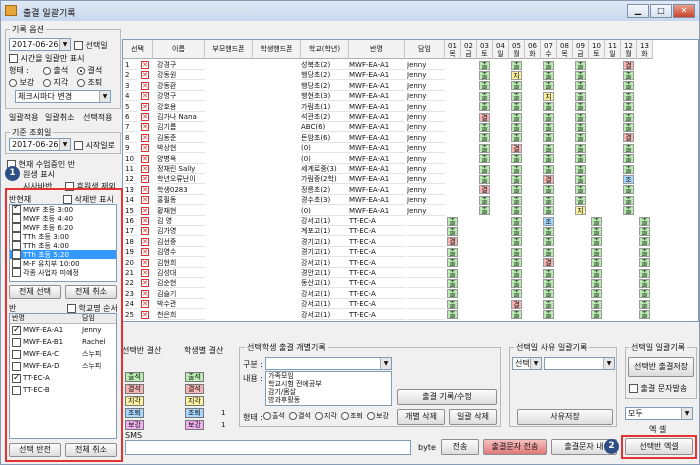 The height and width of the screenshot is (465, 700). I want to click on maximize-icon: □, so click(661, 11).